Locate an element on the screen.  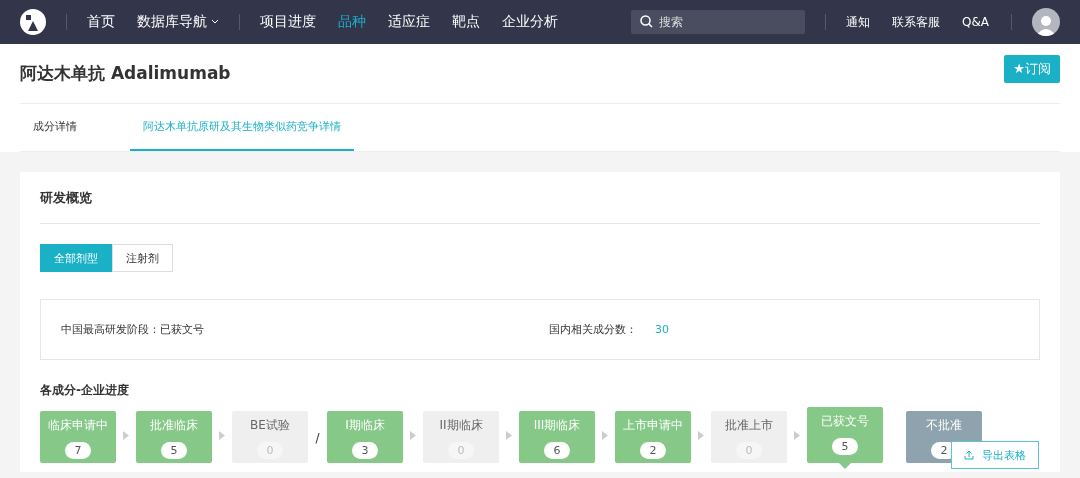
upload-icon is located at coordinates (969, 455).